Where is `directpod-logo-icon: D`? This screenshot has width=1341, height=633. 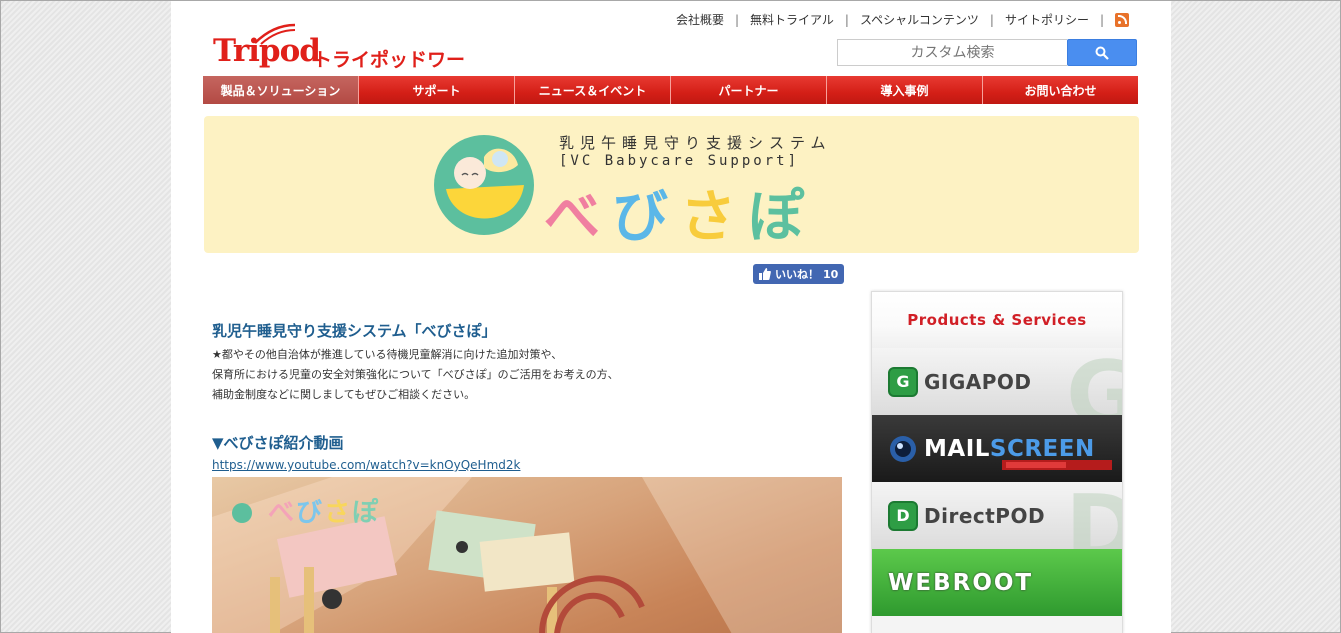
directpod-logo-icon: D is located at coordinates (903, 515).